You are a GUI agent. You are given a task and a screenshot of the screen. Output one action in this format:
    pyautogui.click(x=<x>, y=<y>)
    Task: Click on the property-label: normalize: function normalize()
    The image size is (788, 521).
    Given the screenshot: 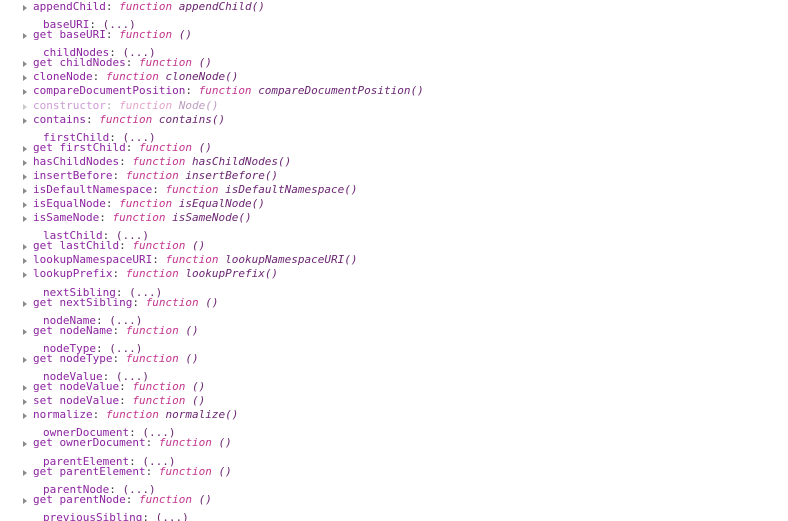 What is the action you would take?
    pyautogui.click(x=130, y=415)
    